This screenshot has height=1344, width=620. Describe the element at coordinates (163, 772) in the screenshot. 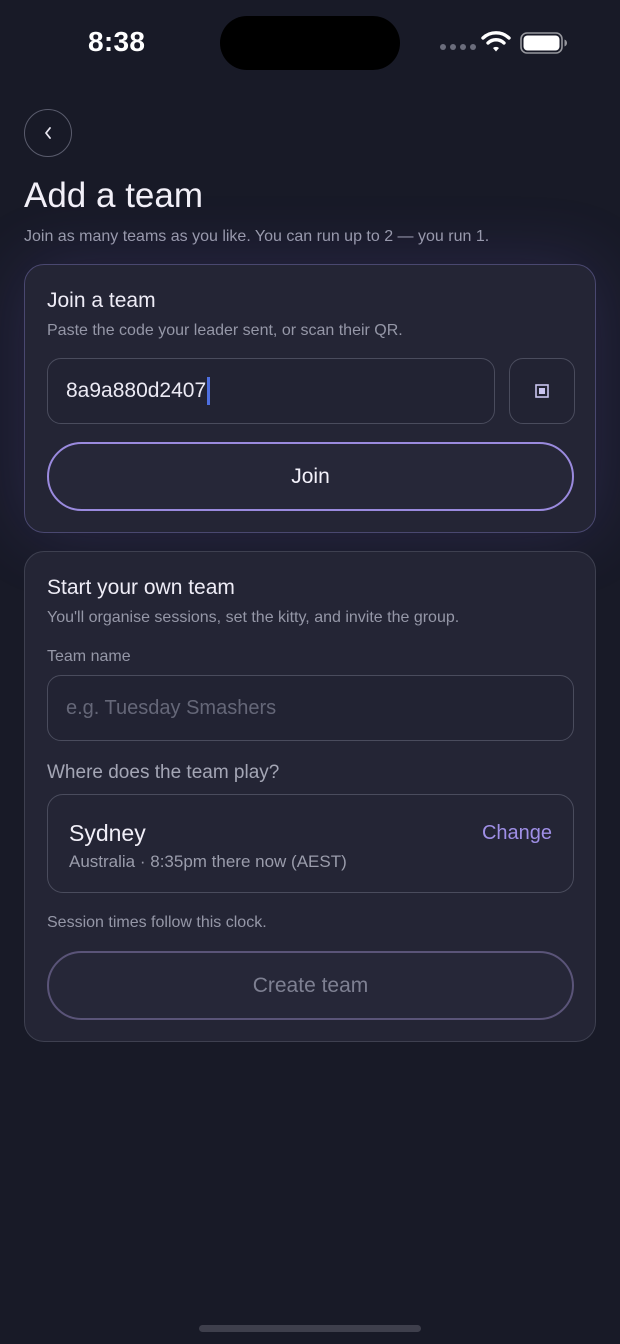

I see `location-question: Where does the team play?` at that location.